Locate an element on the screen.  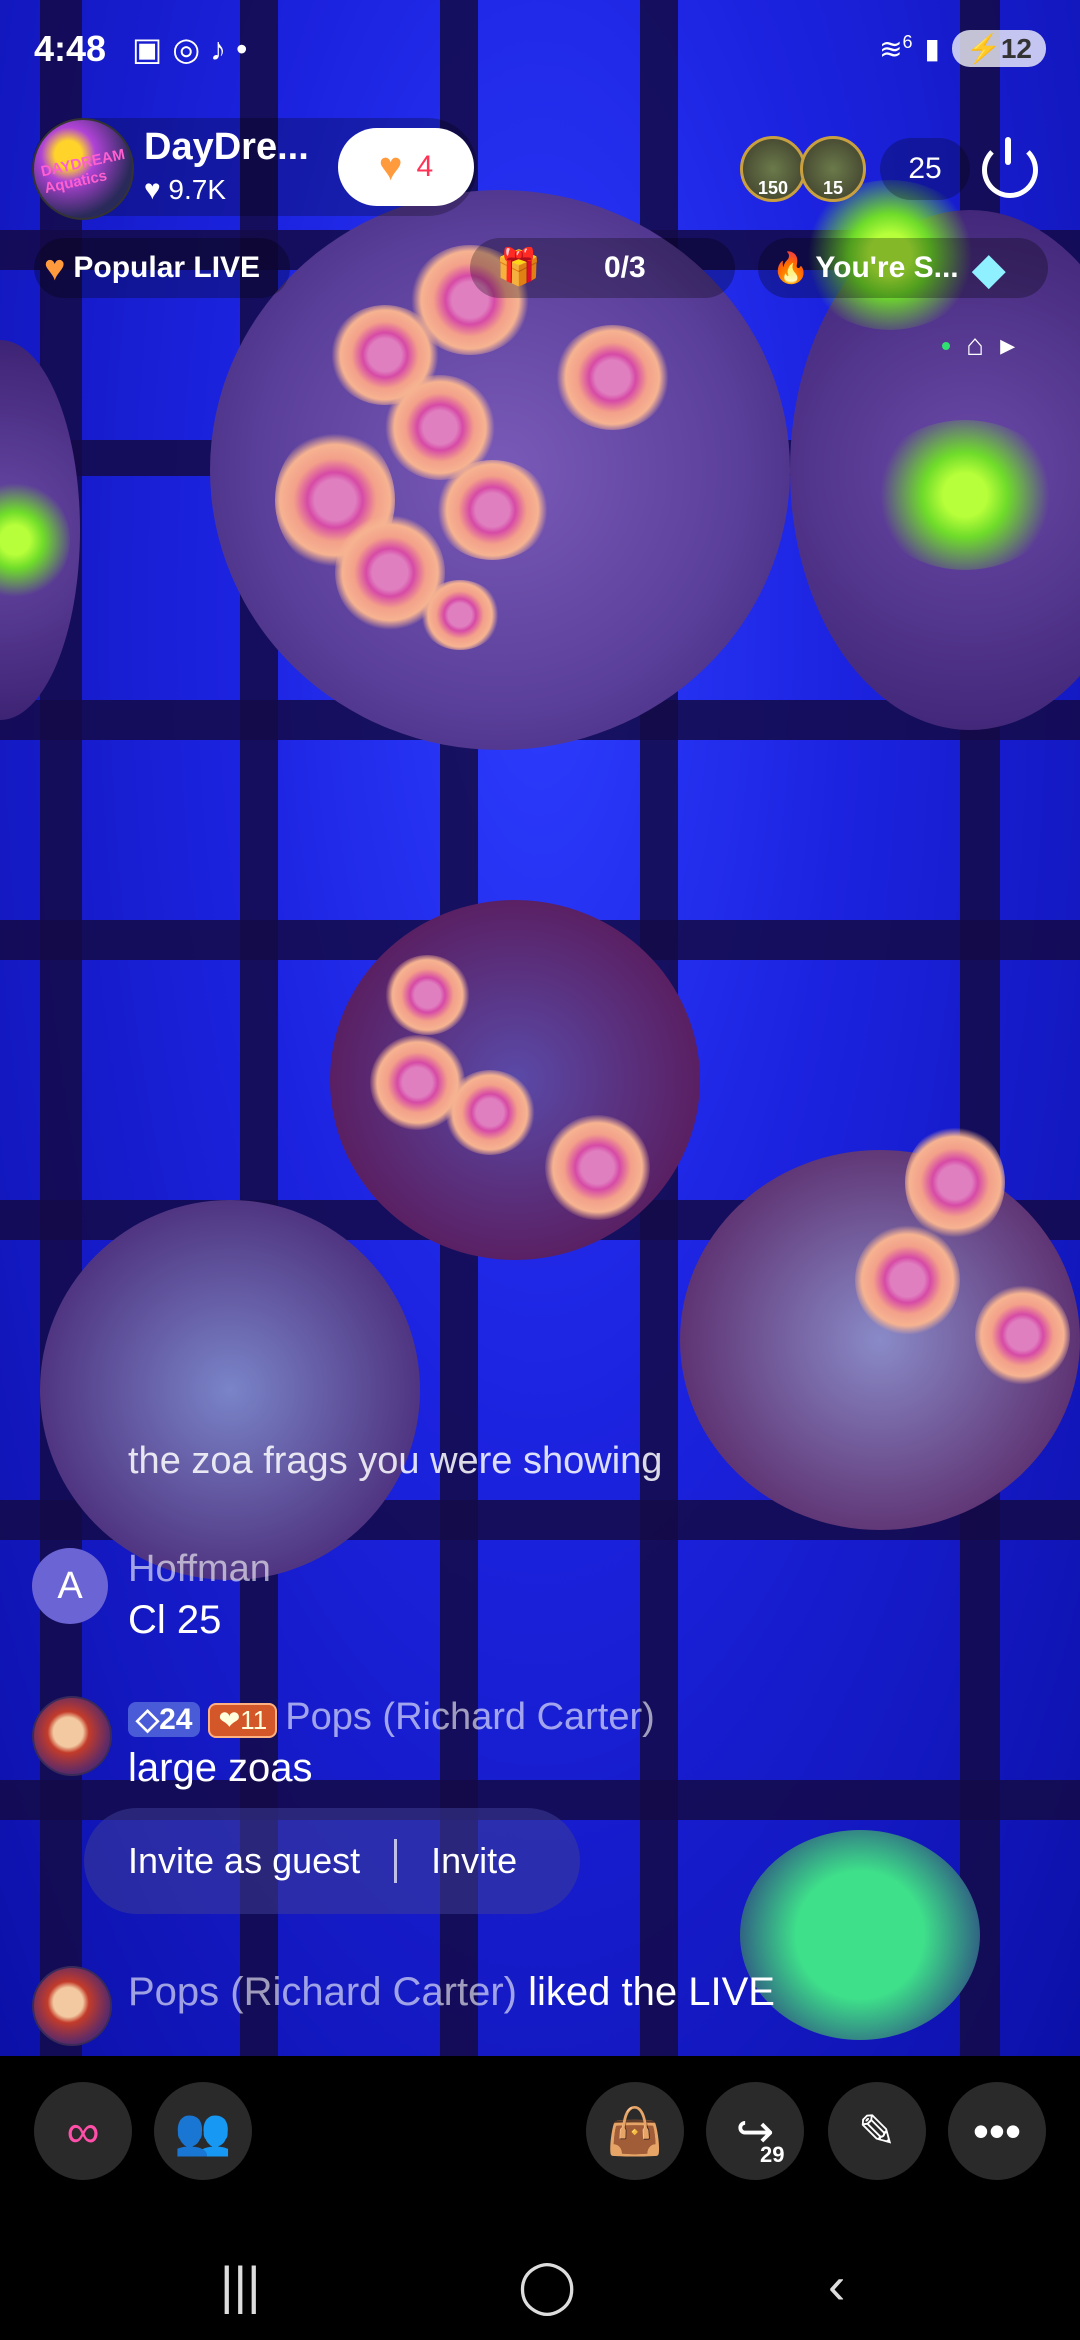
magic-wand-icon: ✎ is located at coordinates (877, 2131).